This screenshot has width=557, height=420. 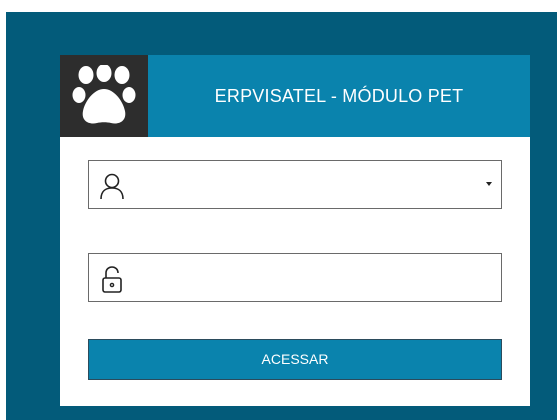 I want to click on username-field, so click(x=295, y=184).